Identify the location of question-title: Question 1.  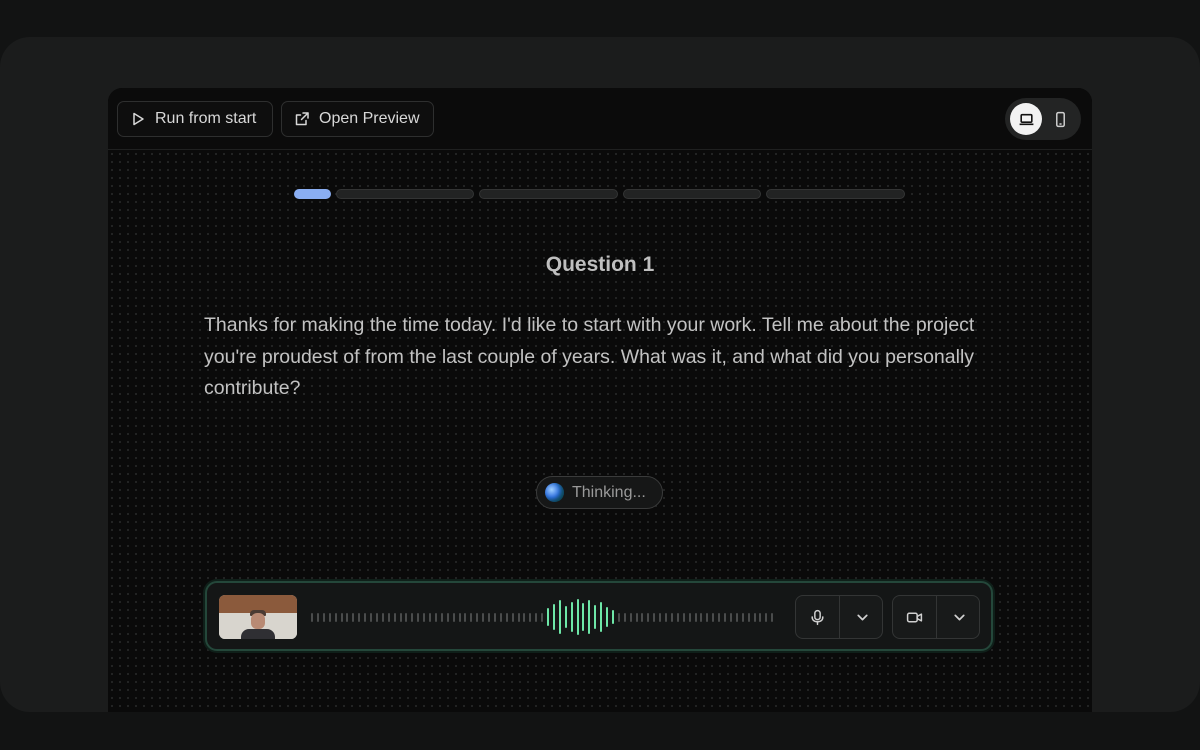
(600, 264).